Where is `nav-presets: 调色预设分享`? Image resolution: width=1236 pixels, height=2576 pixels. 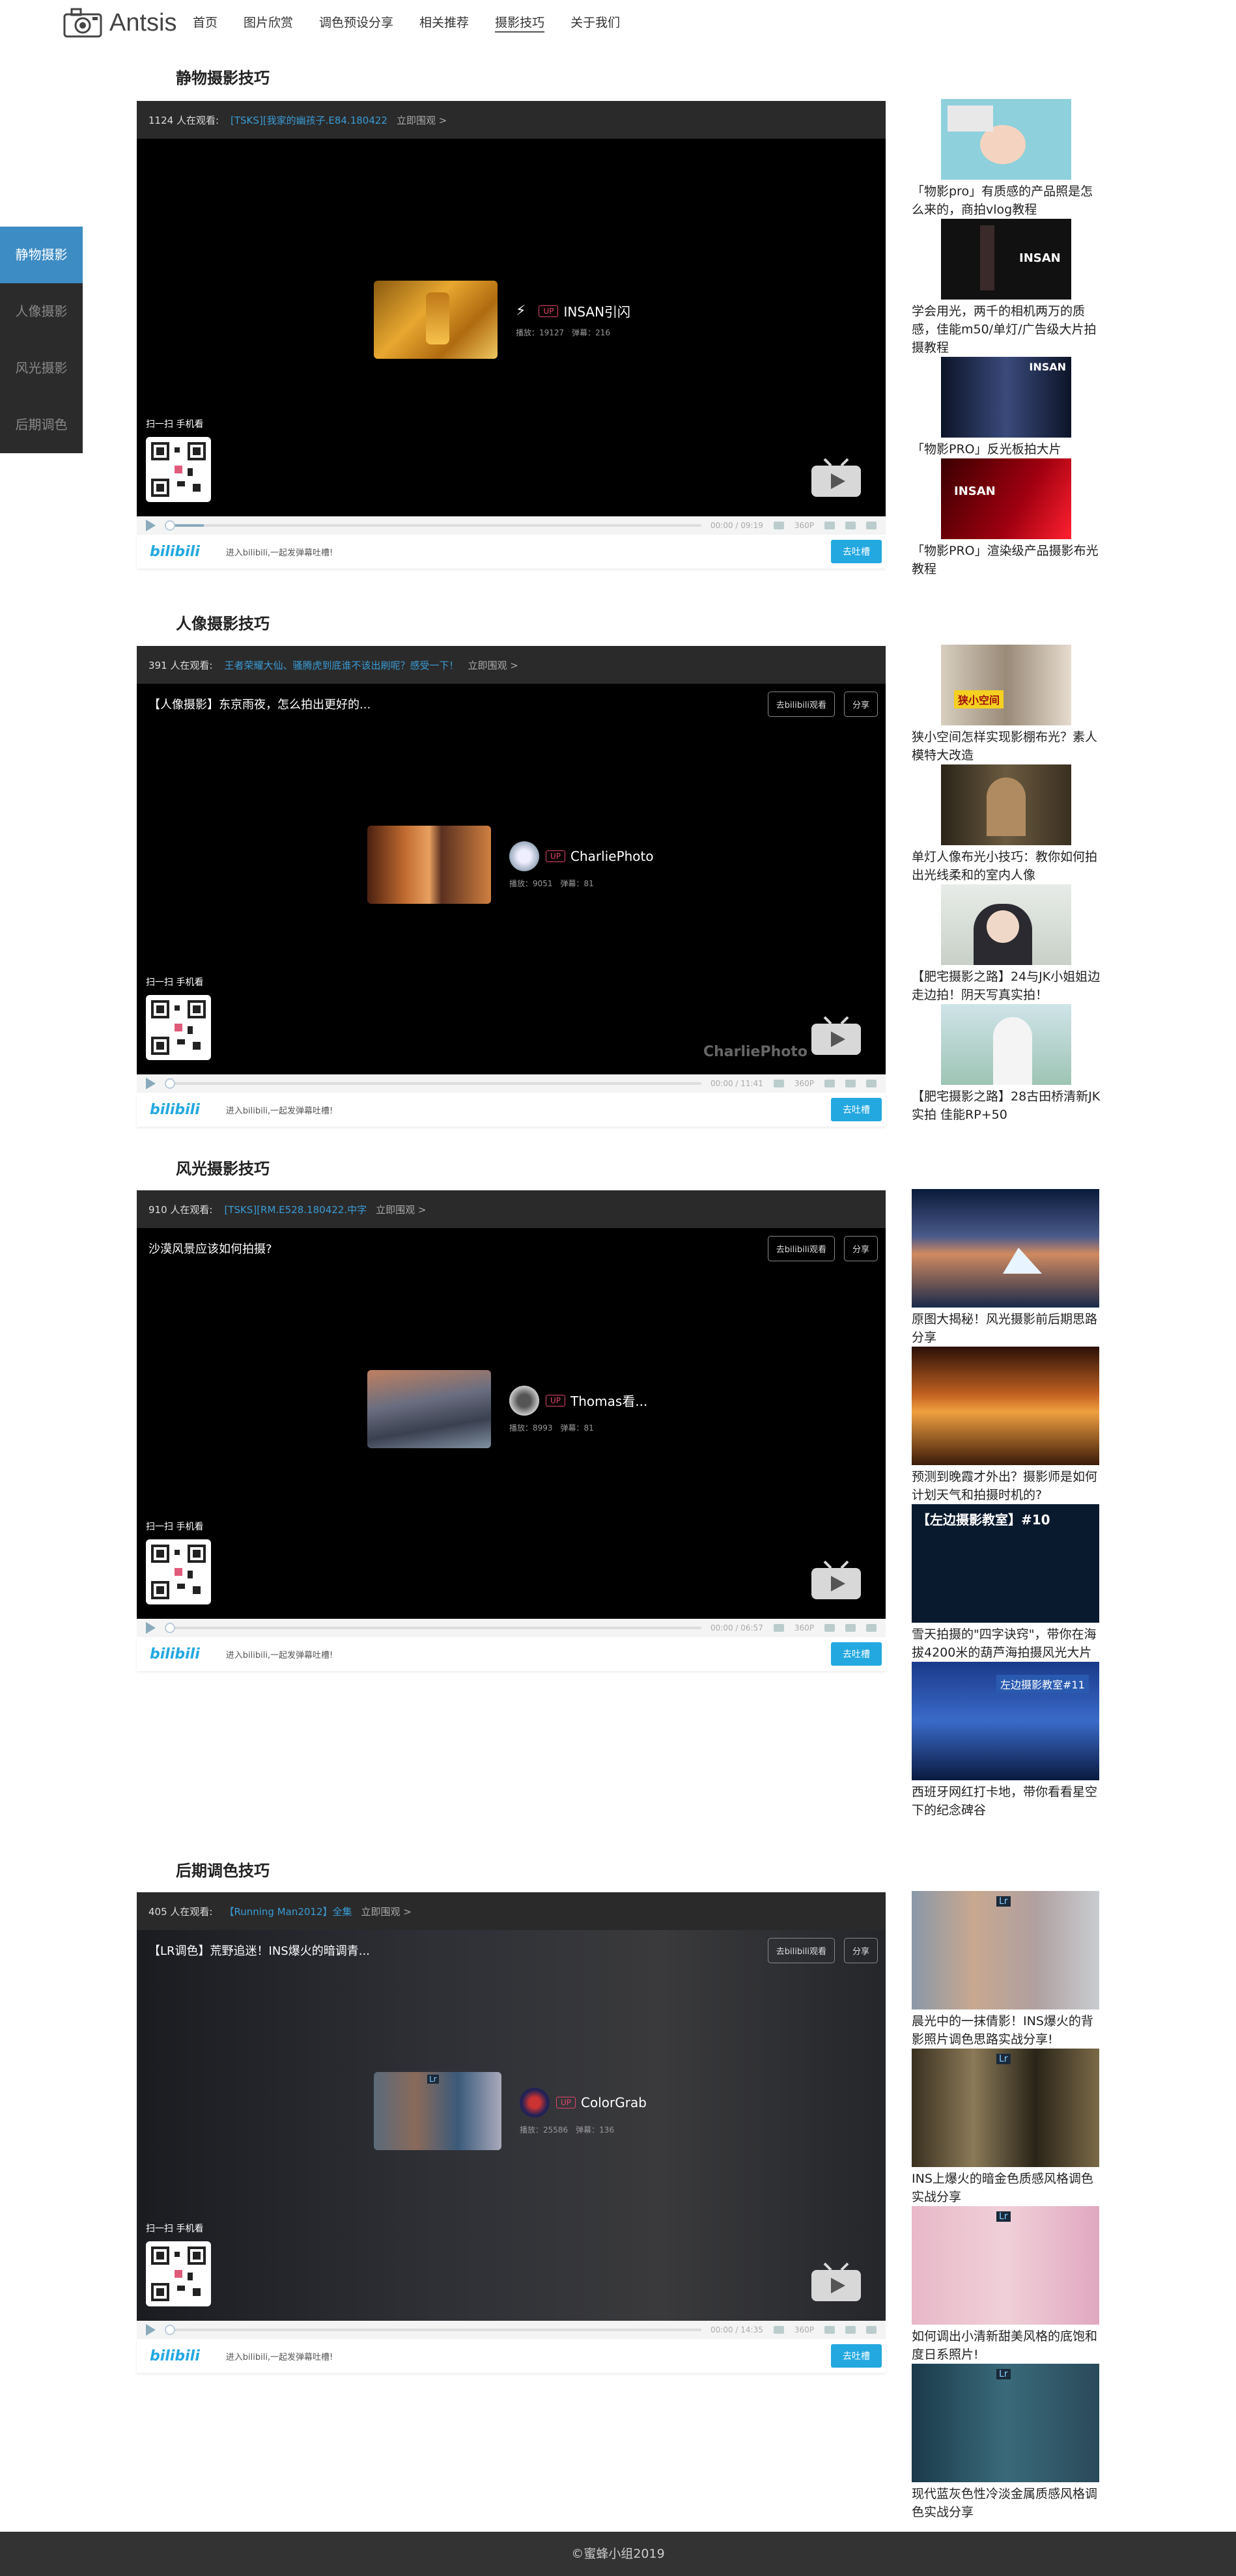
nav-presets: 调色预设分享 is located at coordinates (356, 24).